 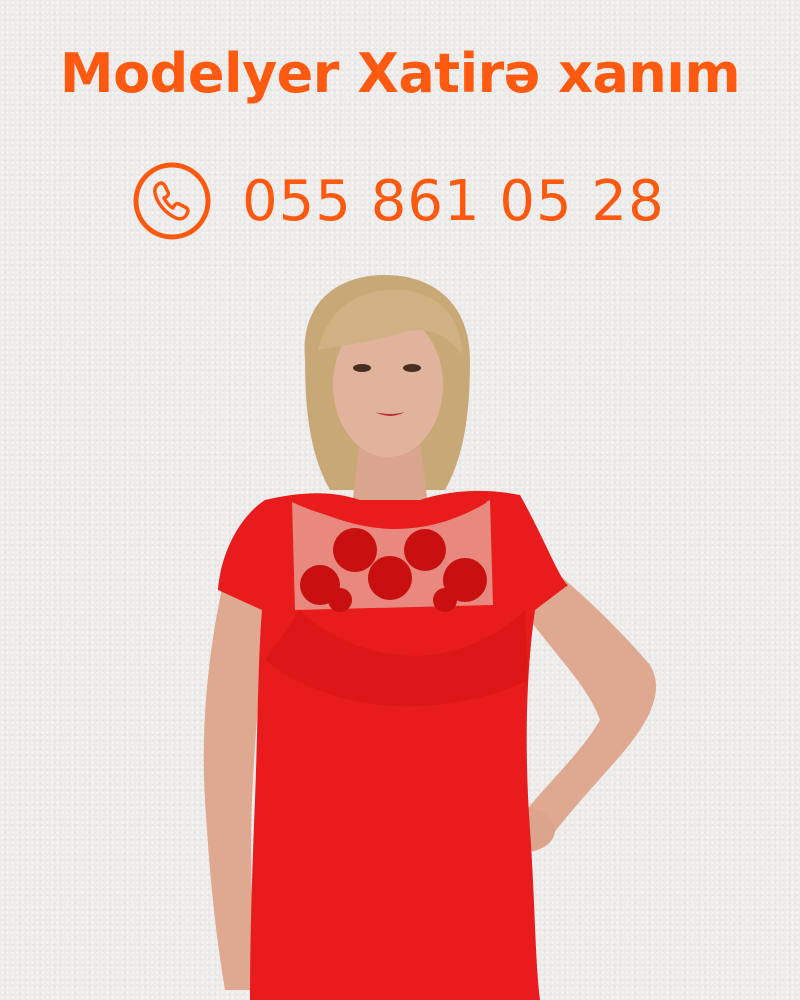 I want to click on page-title: Modelyer Xatirə xanım, so click(x=400, y=73).